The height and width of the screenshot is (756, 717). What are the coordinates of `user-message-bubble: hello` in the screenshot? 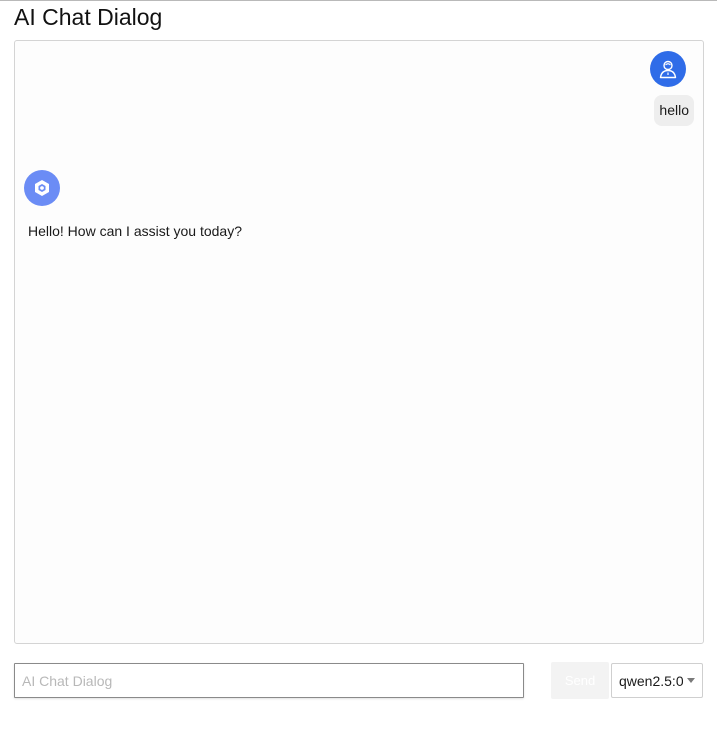 It's located at (674, 110).